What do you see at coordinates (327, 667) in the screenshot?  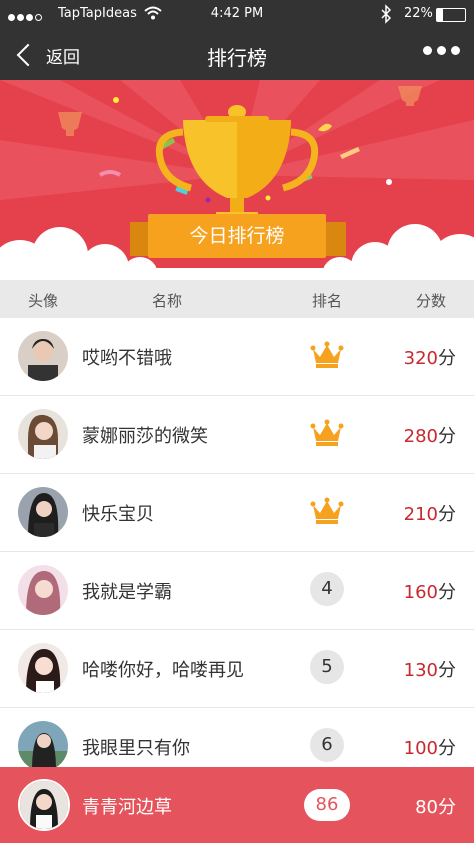 I see `rank-badge: 5` at bounding box center [327, 667].